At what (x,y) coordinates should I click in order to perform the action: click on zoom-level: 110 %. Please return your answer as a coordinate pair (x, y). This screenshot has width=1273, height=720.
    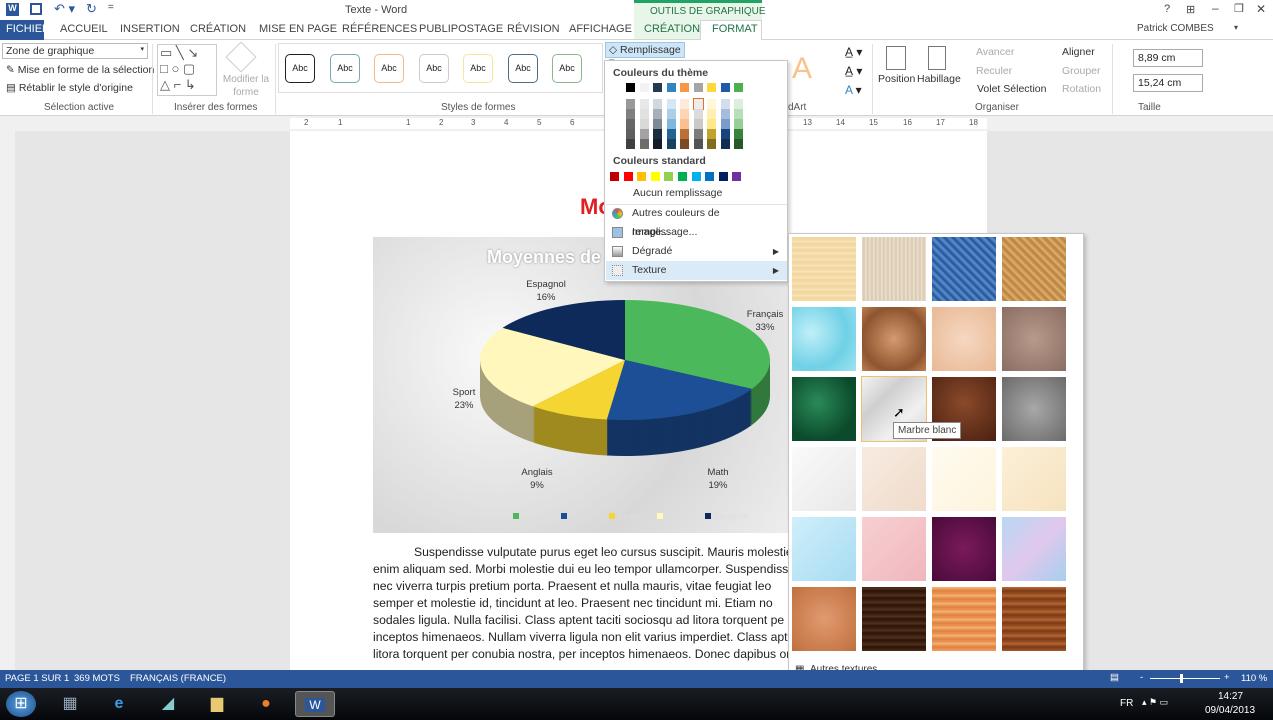
    Looking at the image, I should click on (1254, 678).